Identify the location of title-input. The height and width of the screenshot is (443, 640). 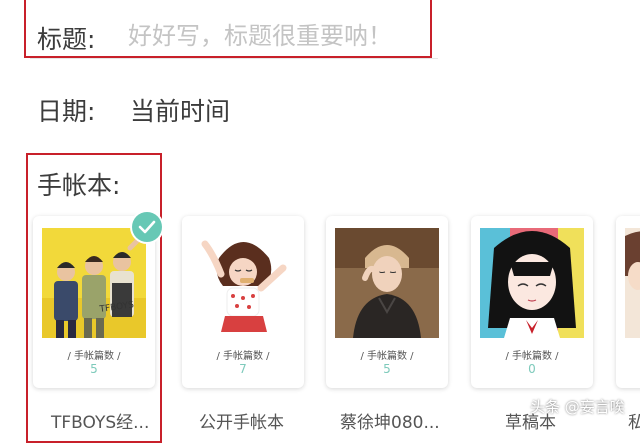
(273, 36).